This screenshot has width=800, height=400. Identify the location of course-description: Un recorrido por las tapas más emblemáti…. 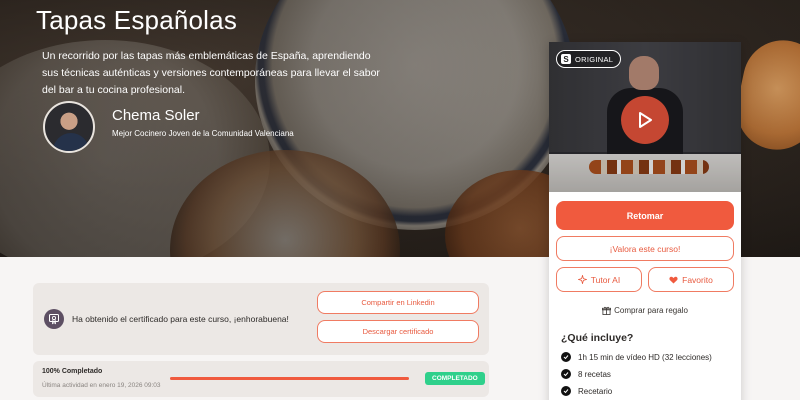
(211, 73).